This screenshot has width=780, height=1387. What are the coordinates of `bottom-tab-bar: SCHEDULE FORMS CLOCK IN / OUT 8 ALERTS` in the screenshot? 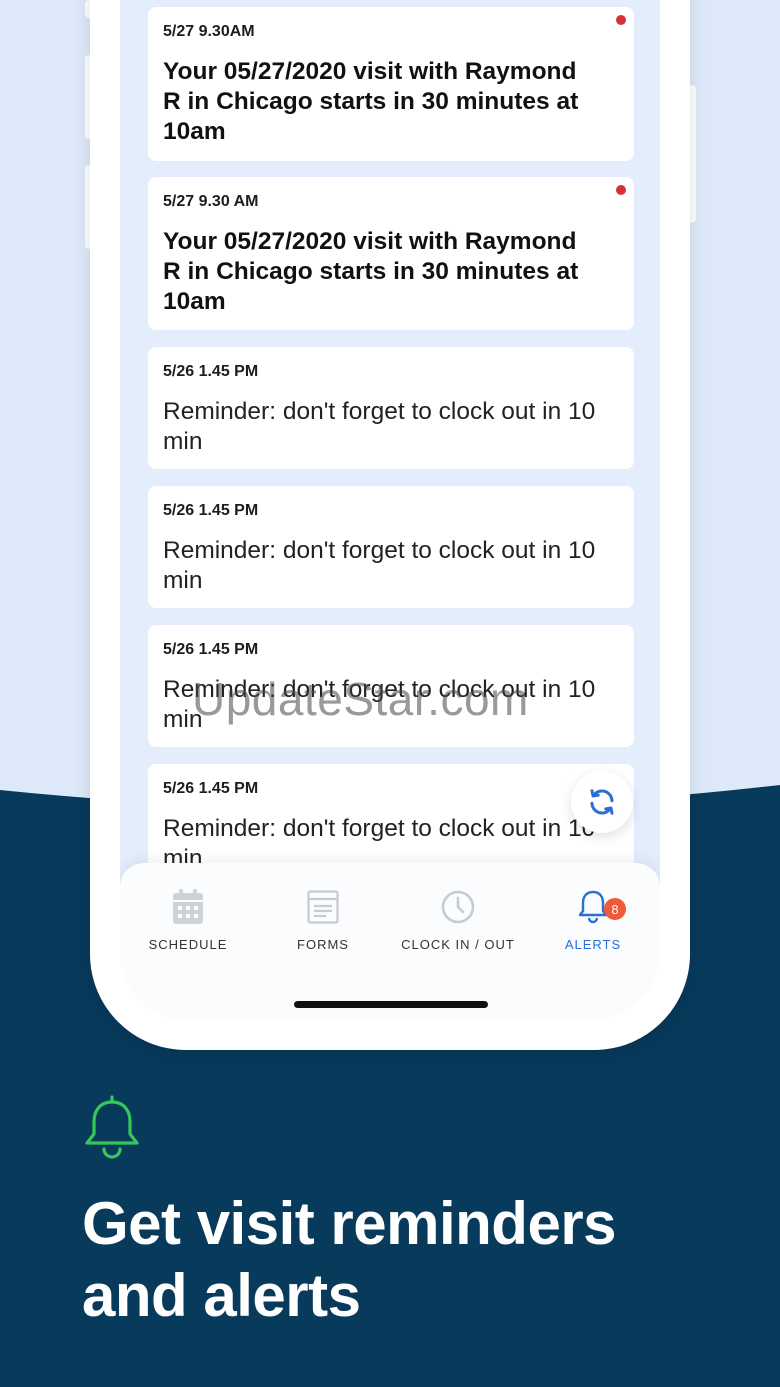 It's located at (390, 941).